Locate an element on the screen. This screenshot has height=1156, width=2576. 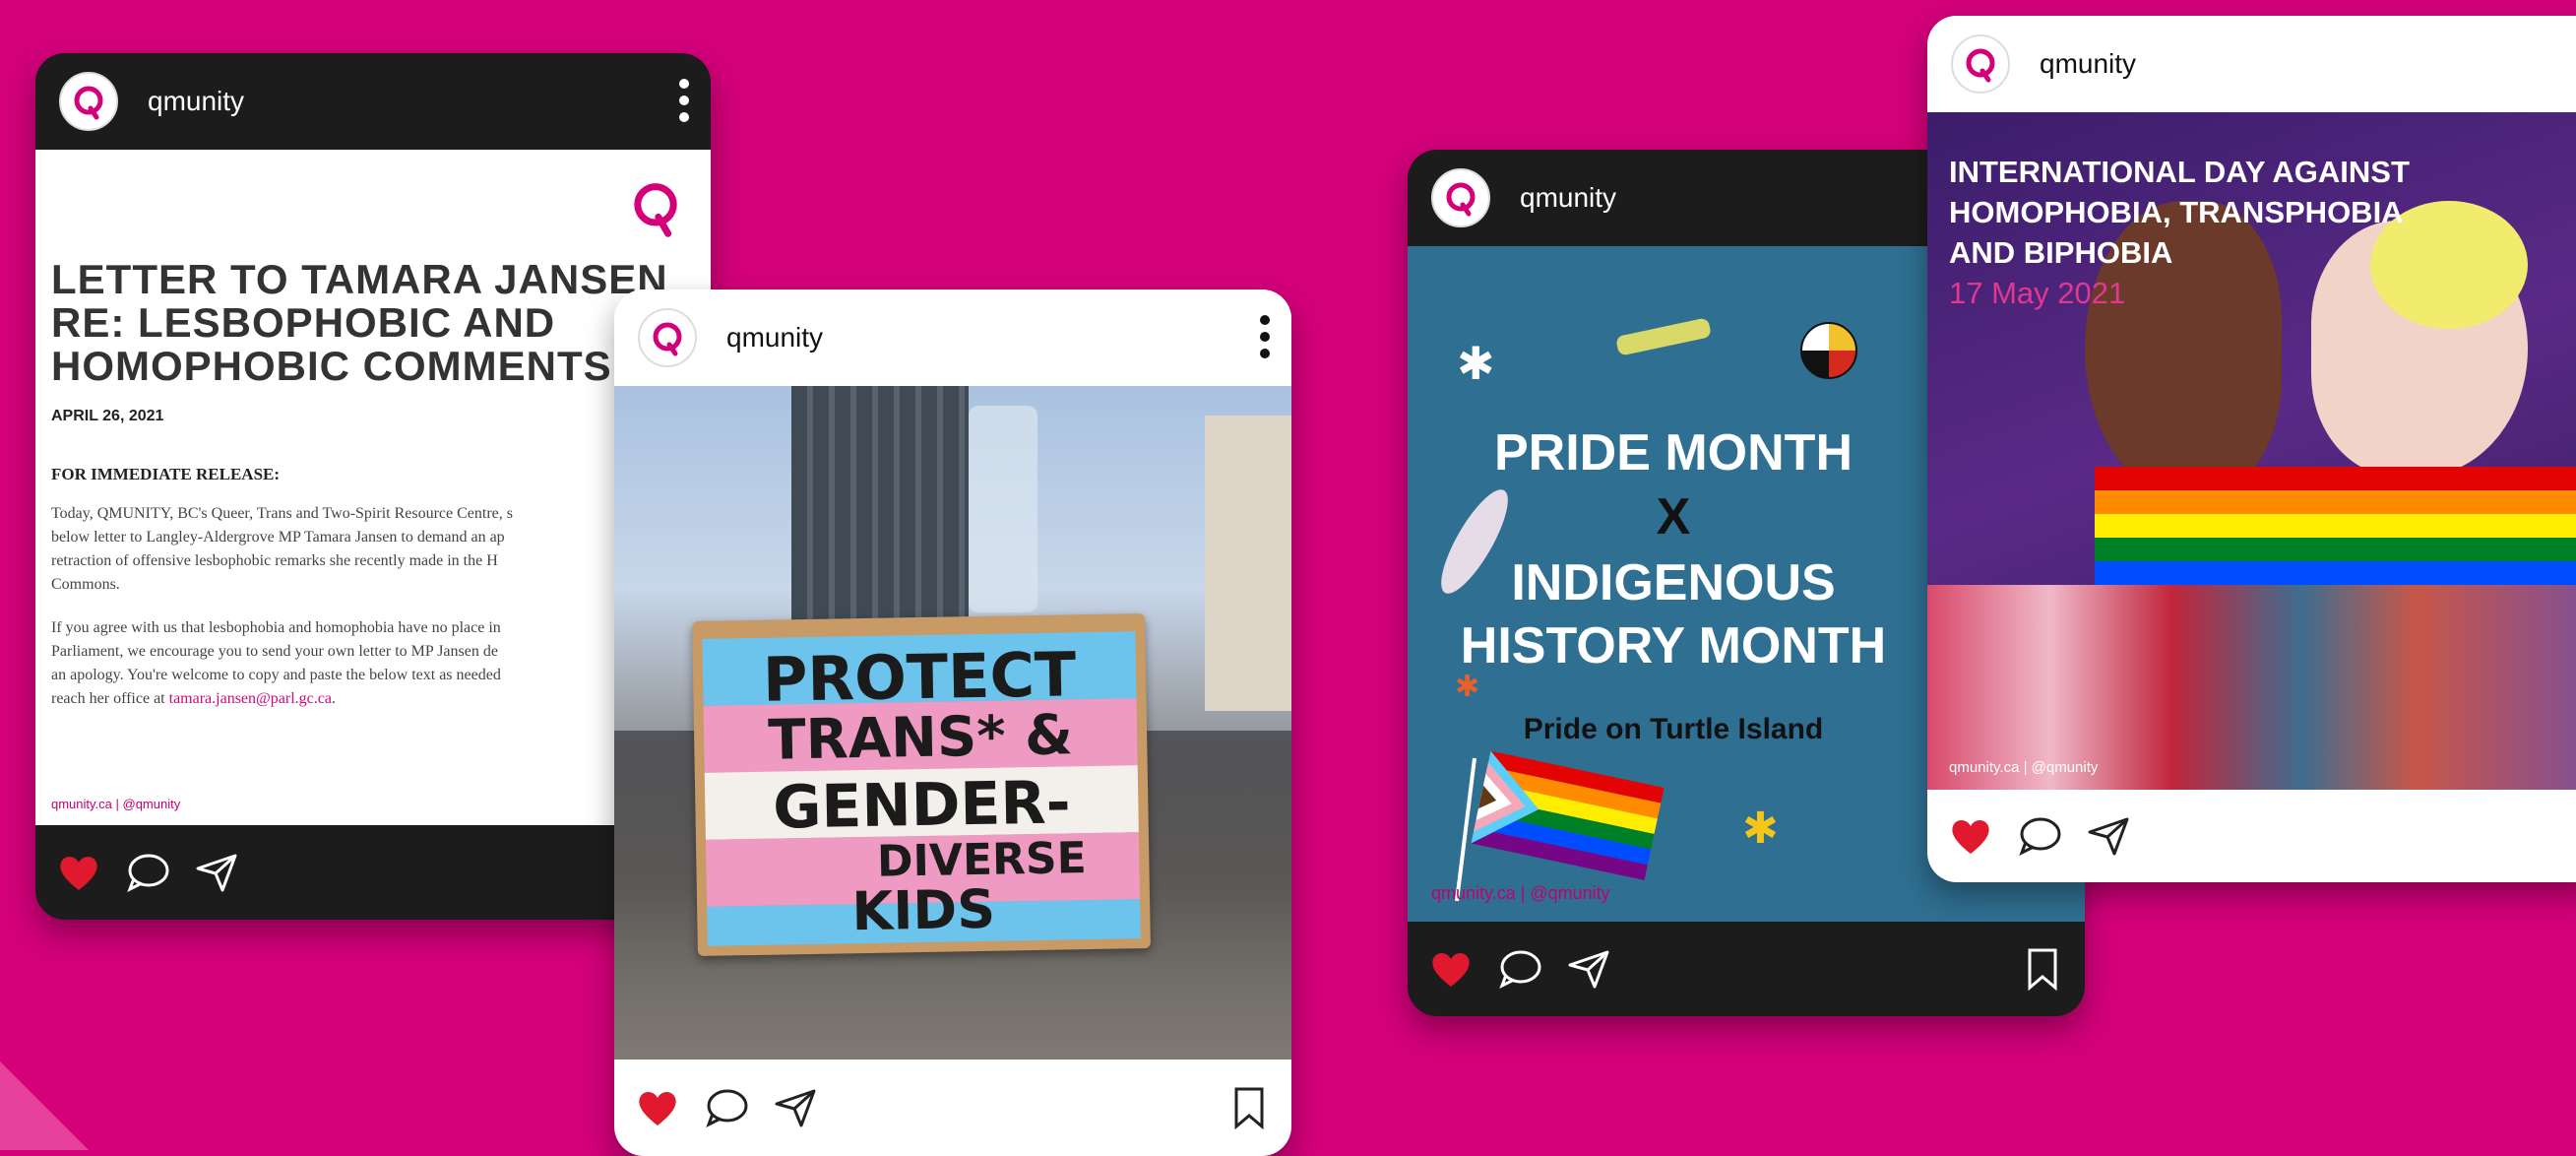
event-date: 17 May 2021 is located at coordinates (2037, 293).